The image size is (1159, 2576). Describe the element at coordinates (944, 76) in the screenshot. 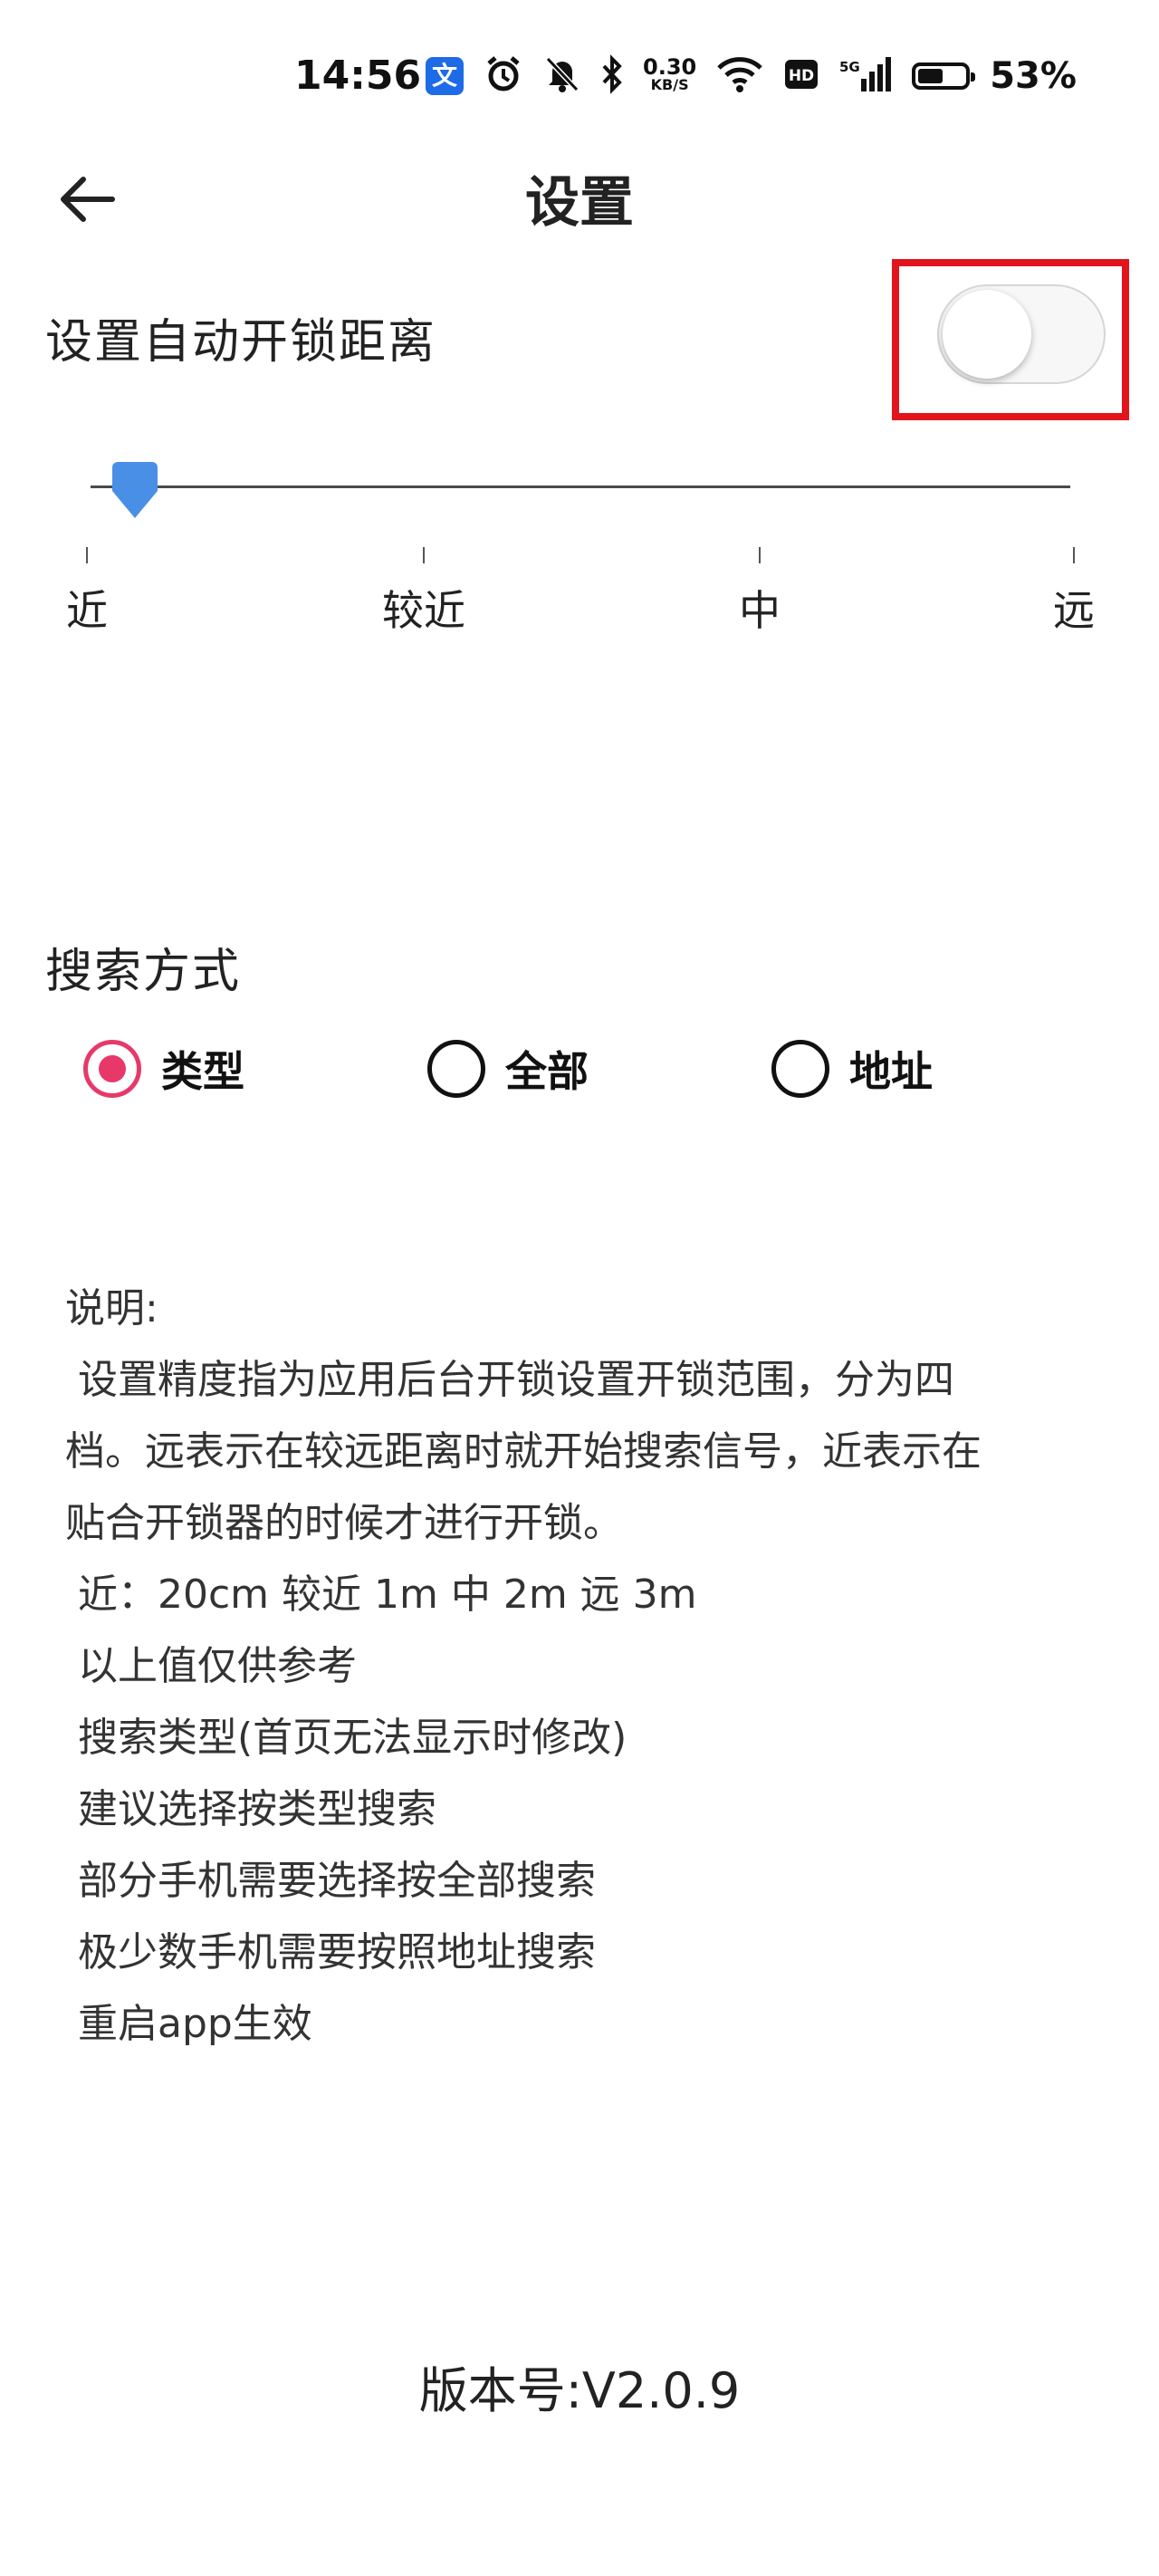

I see `battery-icon` at that location.